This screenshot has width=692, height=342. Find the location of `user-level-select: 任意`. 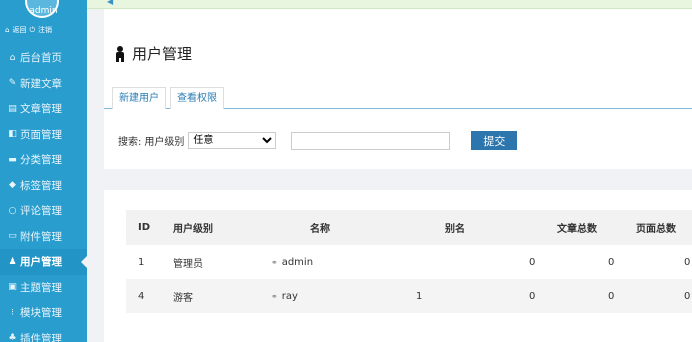

user-level-select: 任意 is located at coordinates (232, 140).